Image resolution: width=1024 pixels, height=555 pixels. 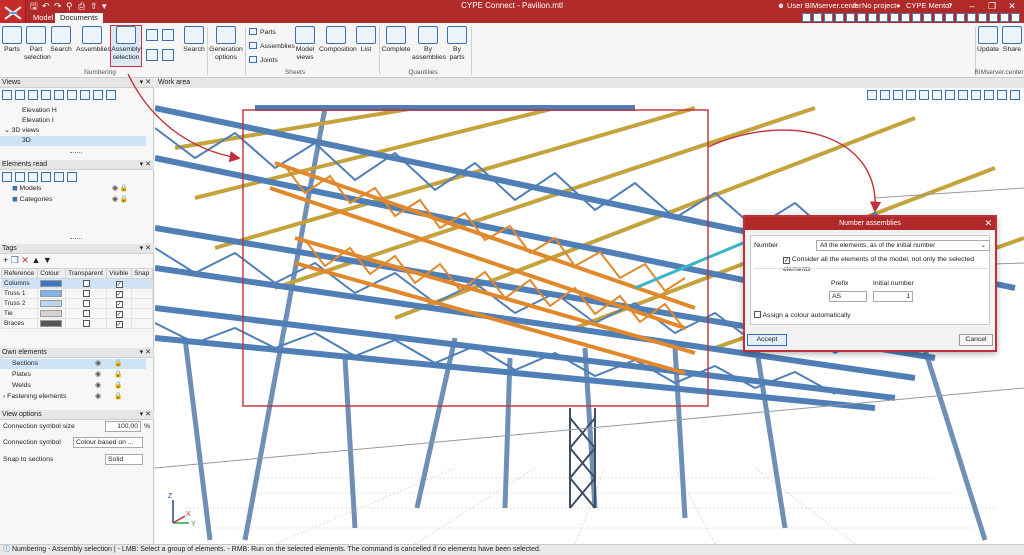 I want to click on assemblies-button: Assemblies, so click(x=93, y=40).